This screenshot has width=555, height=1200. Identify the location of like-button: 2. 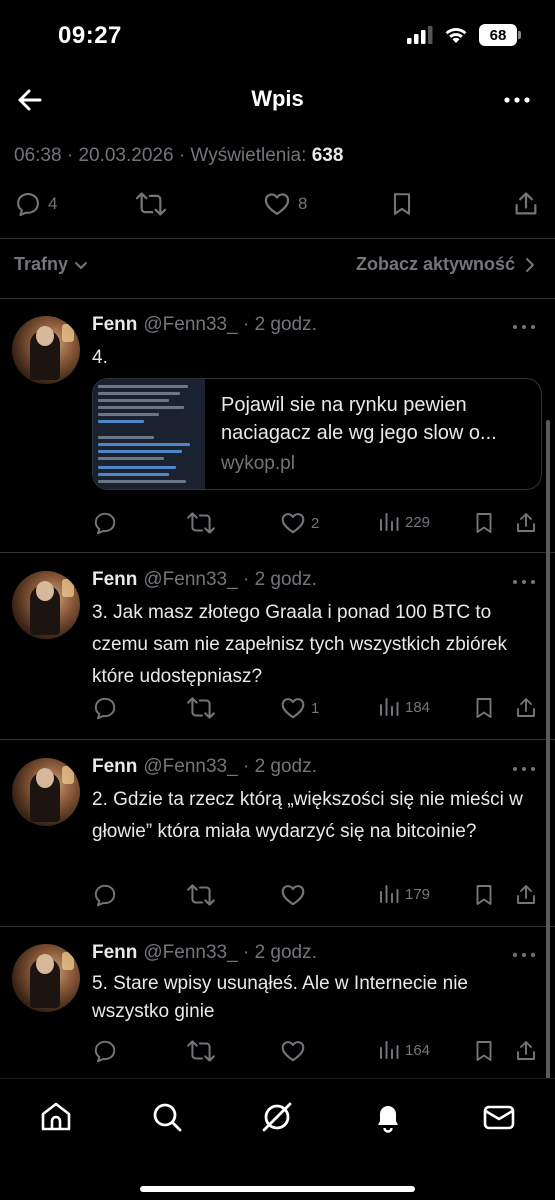
(299, 523).